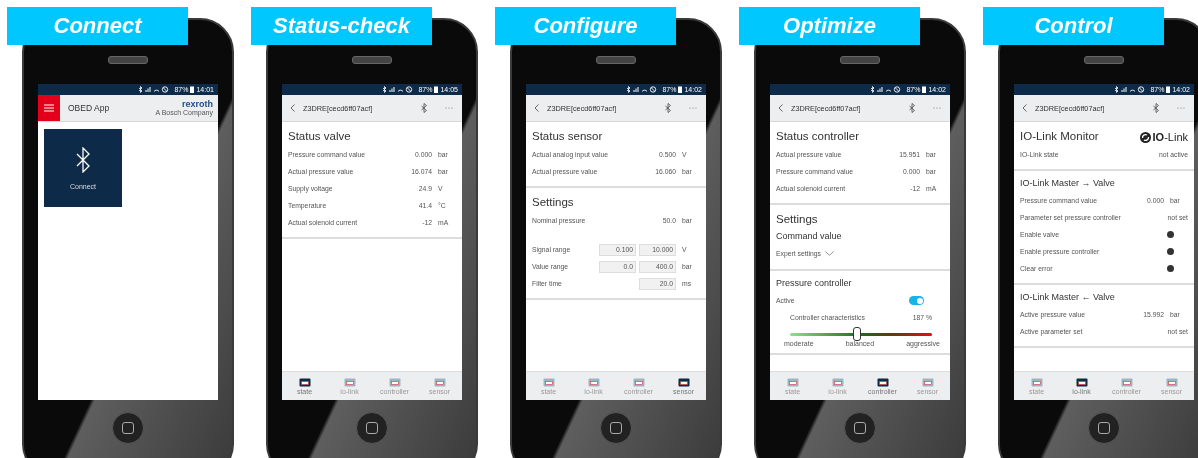 Image resolution: width=1198 pixels, height=458 pixels. What do you see at coordinates (97, 26) in the screenshot?
I see `step-banner: Connect` at bounding box center [97, 26].